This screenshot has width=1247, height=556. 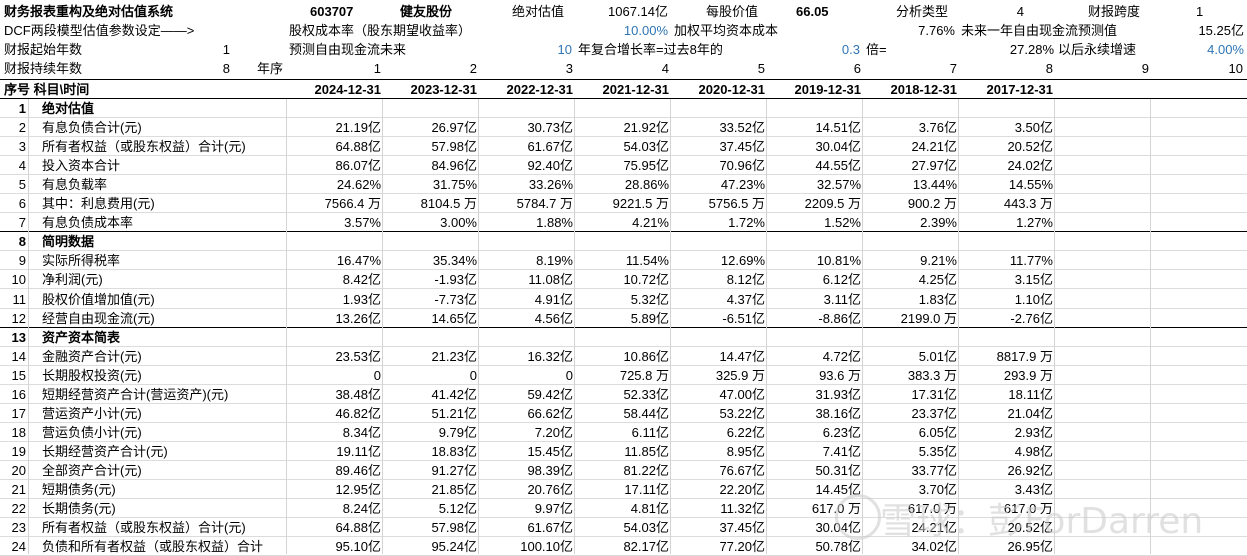 I want to click on table-cell: 58.44亿, so click(x=623, y=413).